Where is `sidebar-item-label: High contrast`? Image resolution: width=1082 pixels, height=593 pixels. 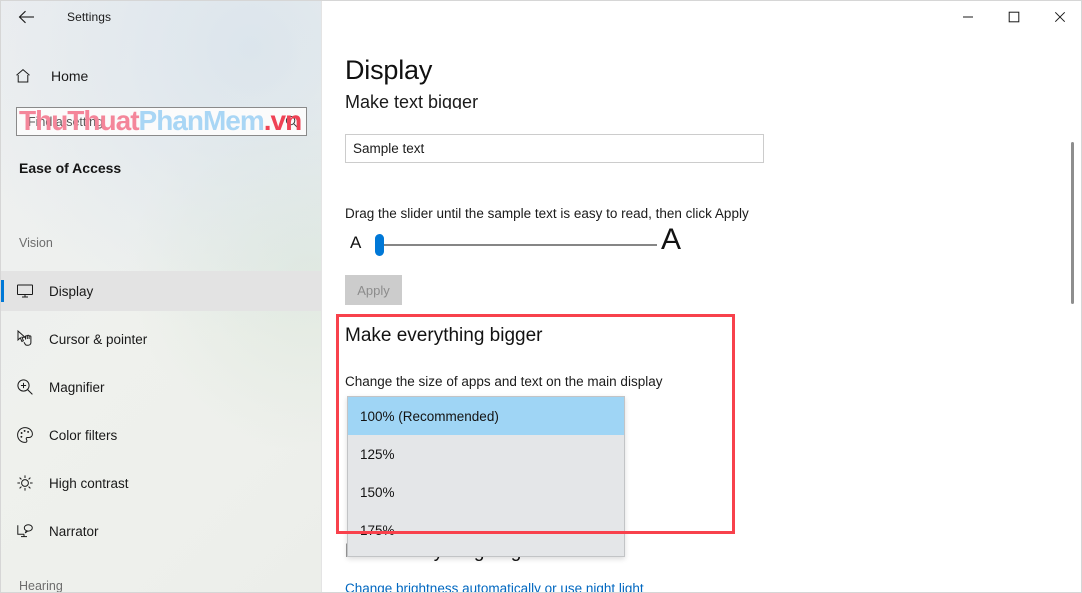
sidebar-item-label: High contrast is located at coordinates (89, 483).